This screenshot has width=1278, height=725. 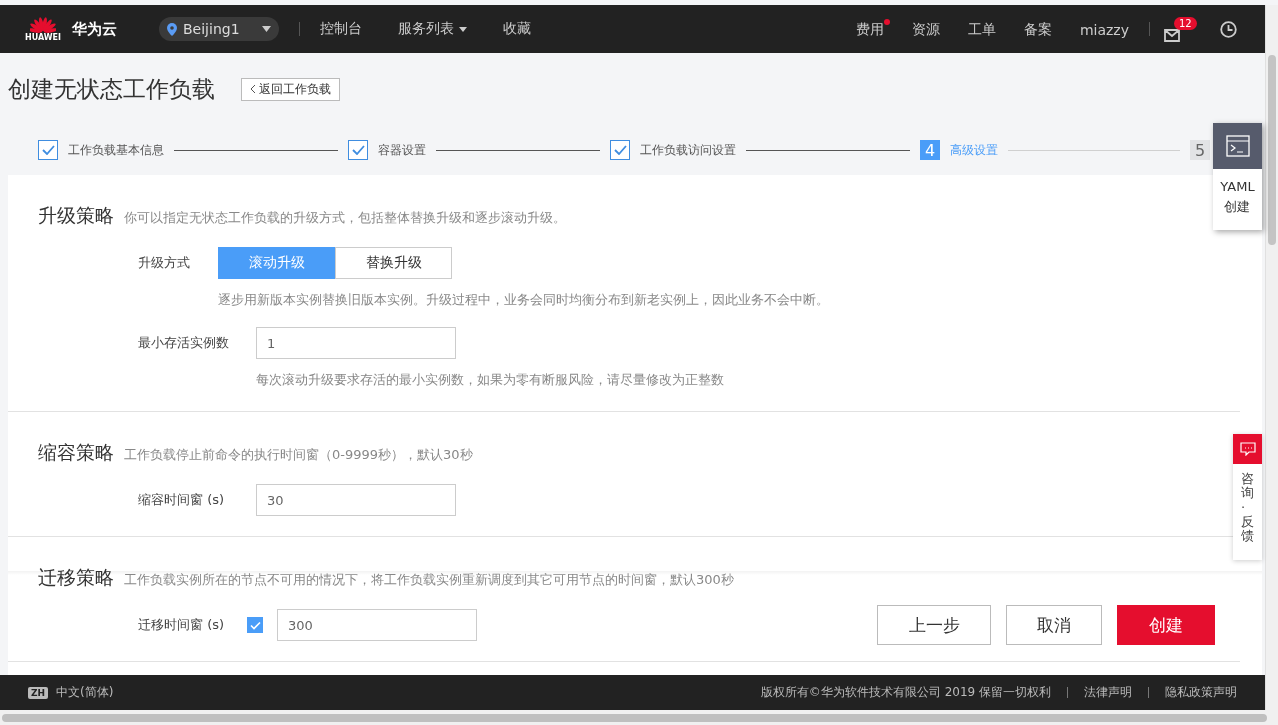 I want to click on copyright-text: 版权所有©华为软件技术有限公司 2019 保留一切权利, so click(x=905, y=692).